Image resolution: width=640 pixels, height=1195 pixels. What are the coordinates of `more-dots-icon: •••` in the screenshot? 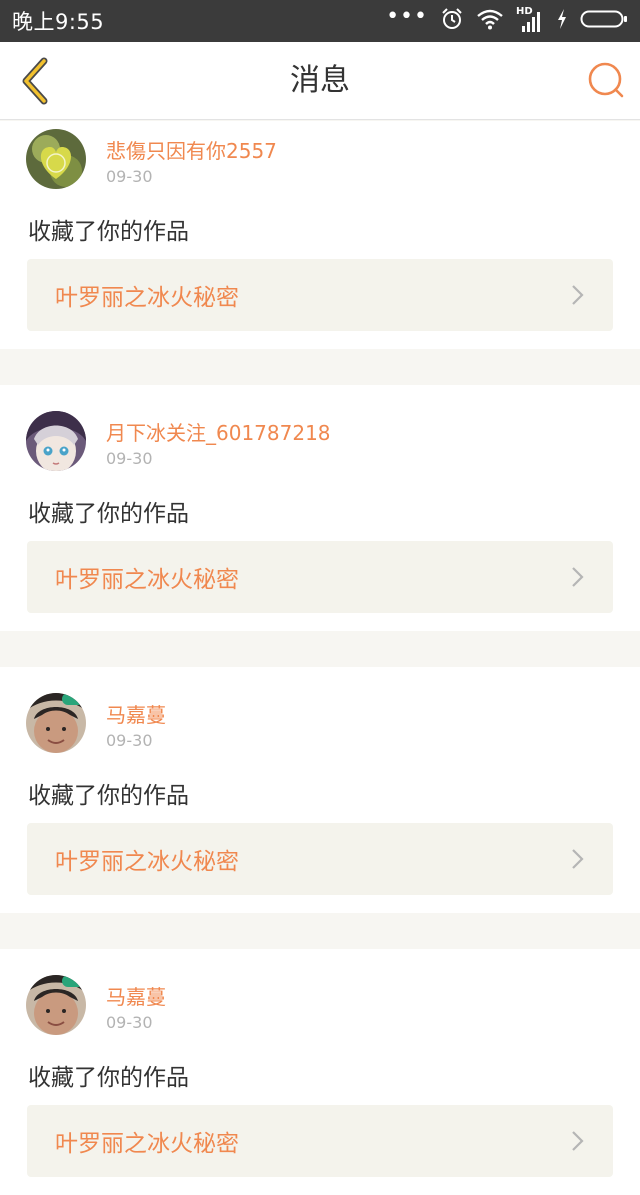 It's located at (407, 16).